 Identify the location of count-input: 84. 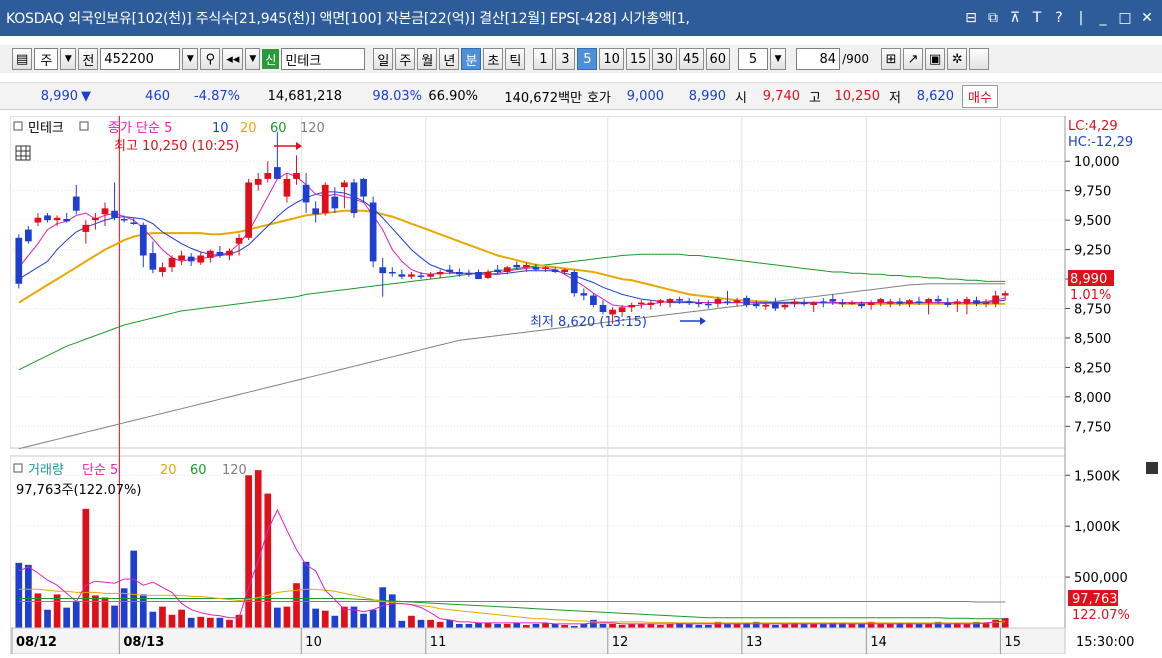
(818, 59).